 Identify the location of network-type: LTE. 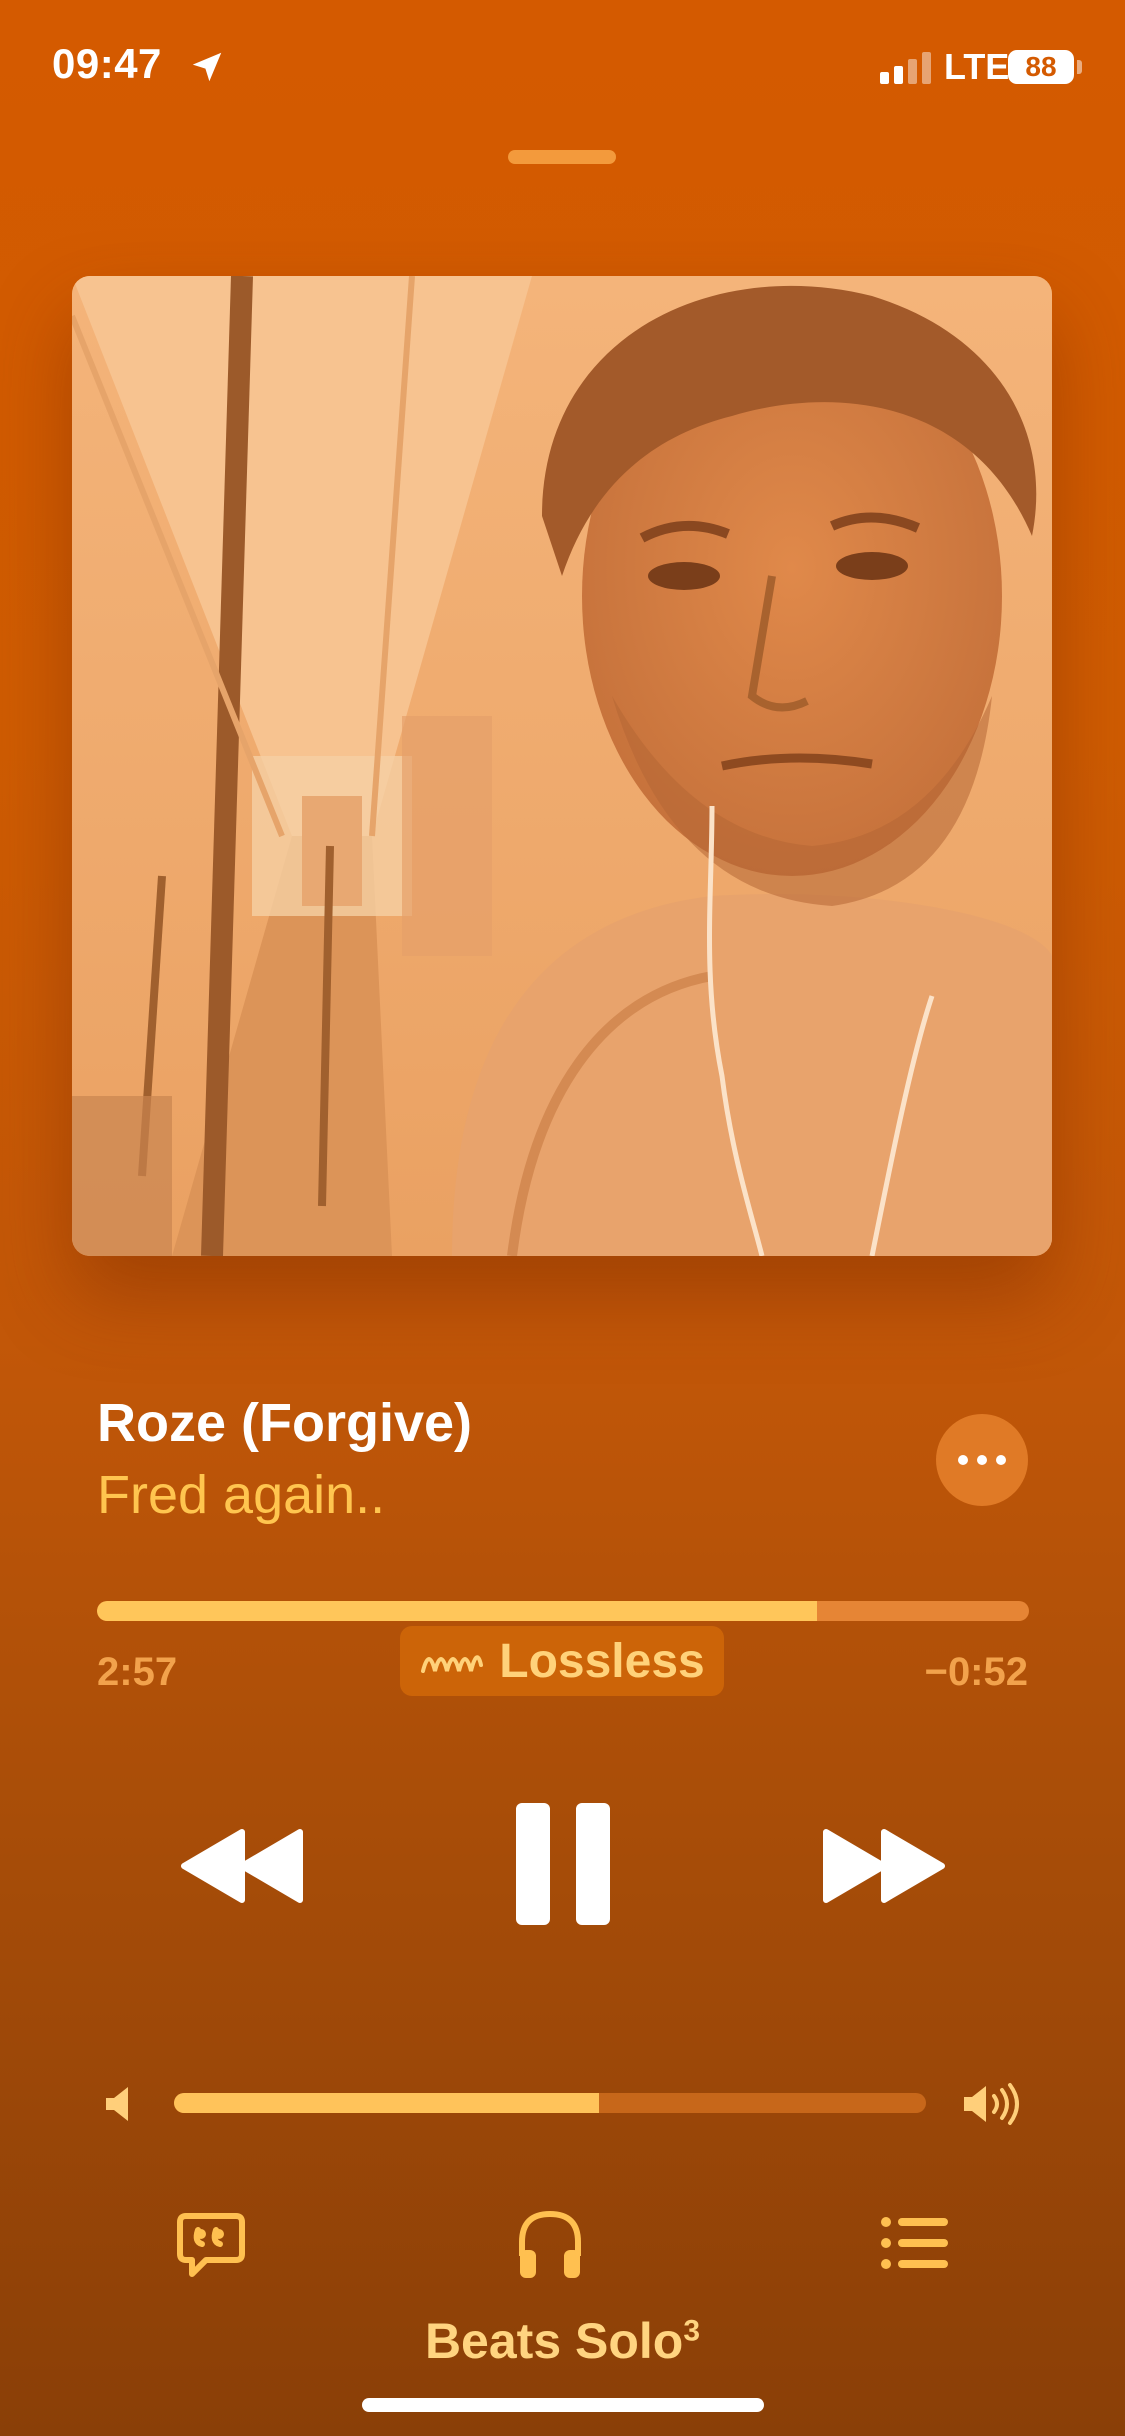
(977, 66).